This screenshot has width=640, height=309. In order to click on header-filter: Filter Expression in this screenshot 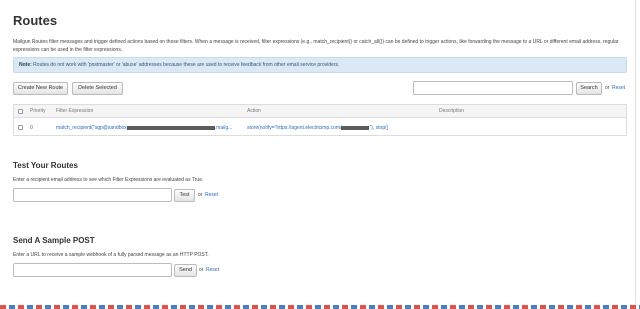, I will do `click(74, 111)`.